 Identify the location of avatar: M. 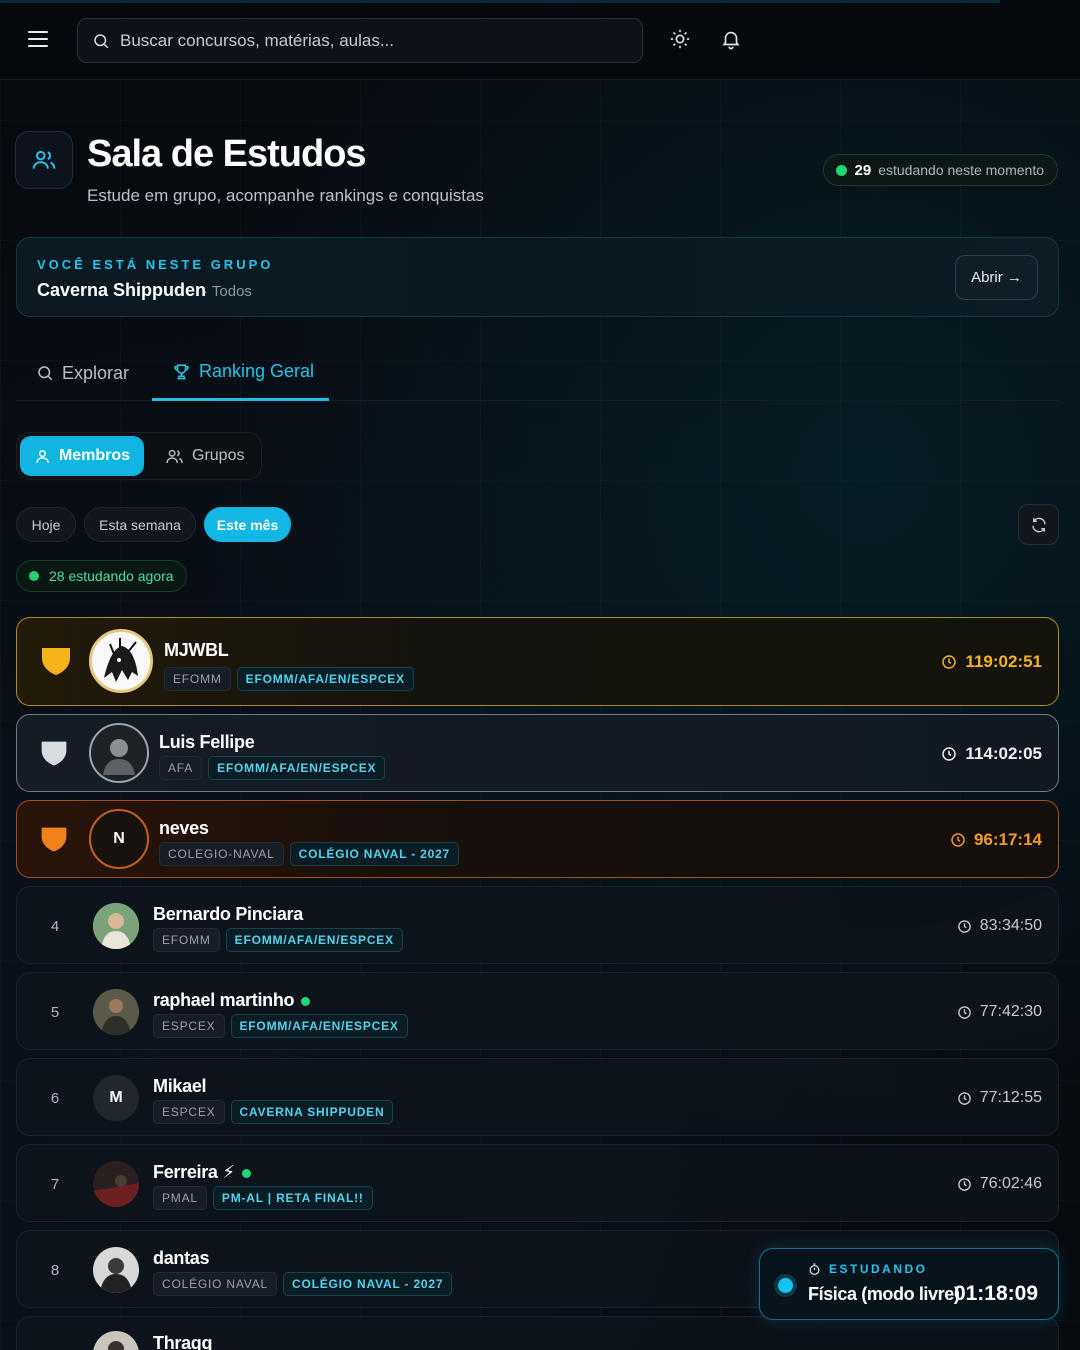
(116, 1098).